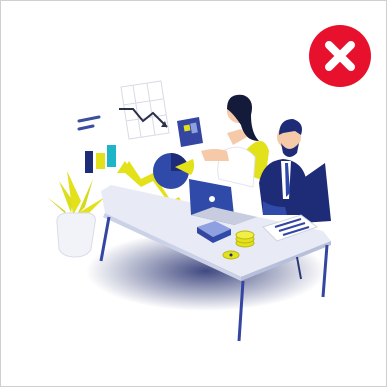 The height and width of the screenshot is (387, 387). I want to click on close-button, so click(340, 56).